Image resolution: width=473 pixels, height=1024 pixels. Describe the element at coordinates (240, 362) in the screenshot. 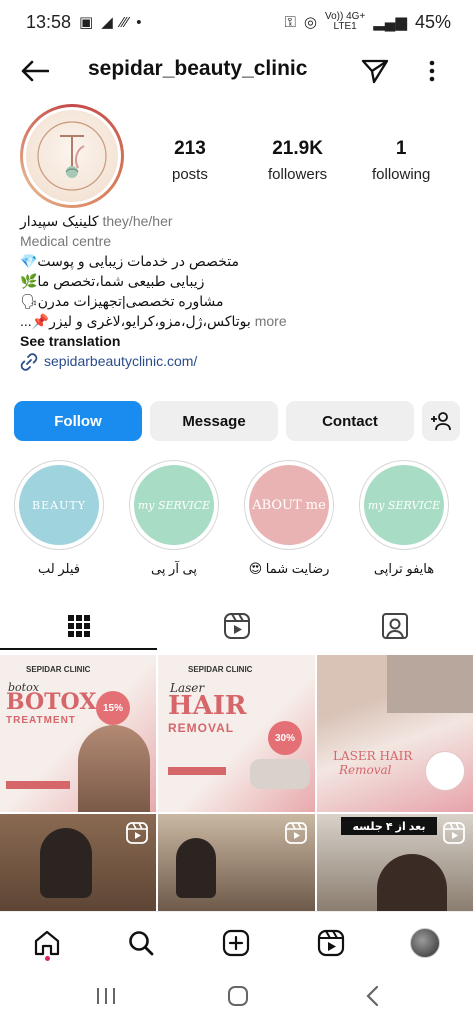

I see `website-link: sepidarbeautyclinic.com/` at that location.